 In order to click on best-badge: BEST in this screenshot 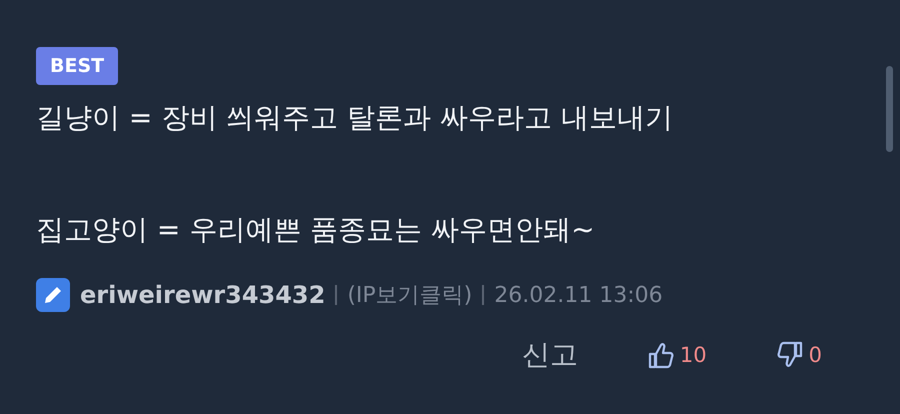, I will do `click(77, 66)`.